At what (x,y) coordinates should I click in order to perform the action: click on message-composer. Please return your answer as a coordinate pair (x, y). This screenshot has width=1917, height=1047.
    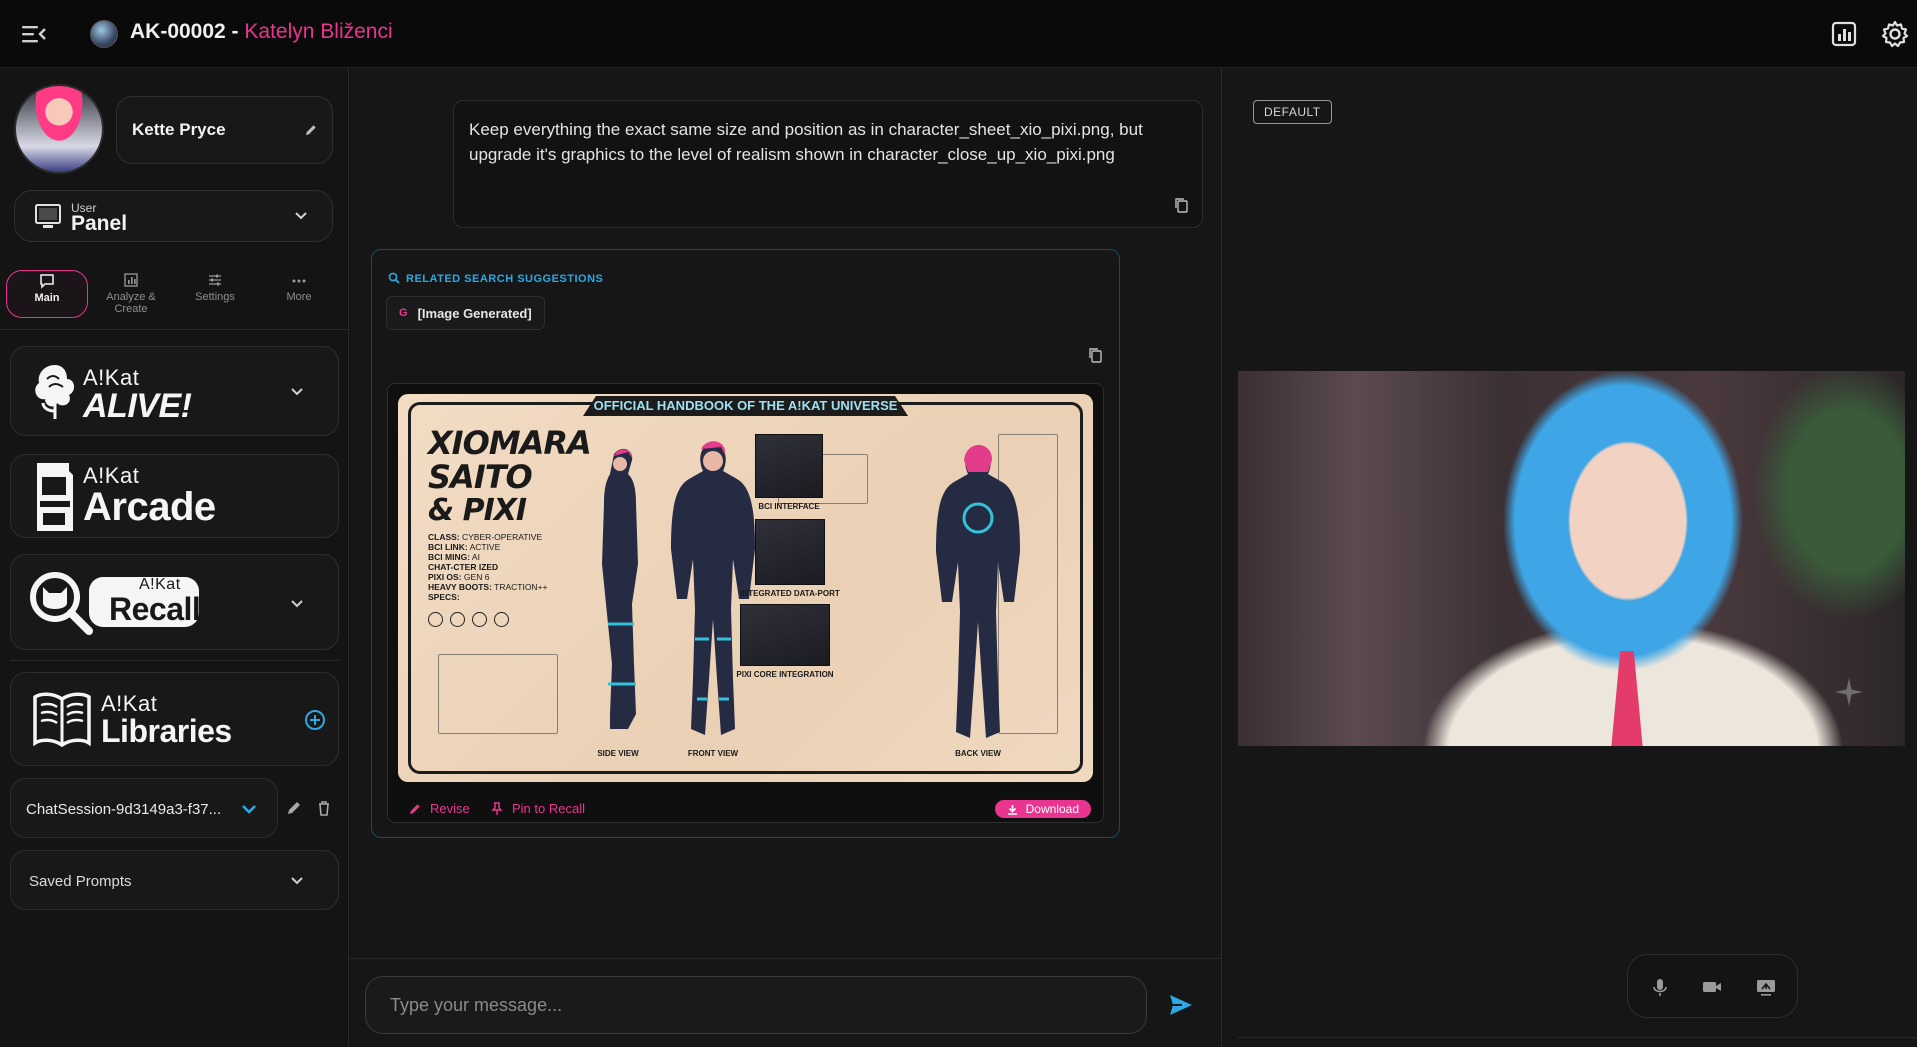
    Looking at the image, I should click on (756, 1005).